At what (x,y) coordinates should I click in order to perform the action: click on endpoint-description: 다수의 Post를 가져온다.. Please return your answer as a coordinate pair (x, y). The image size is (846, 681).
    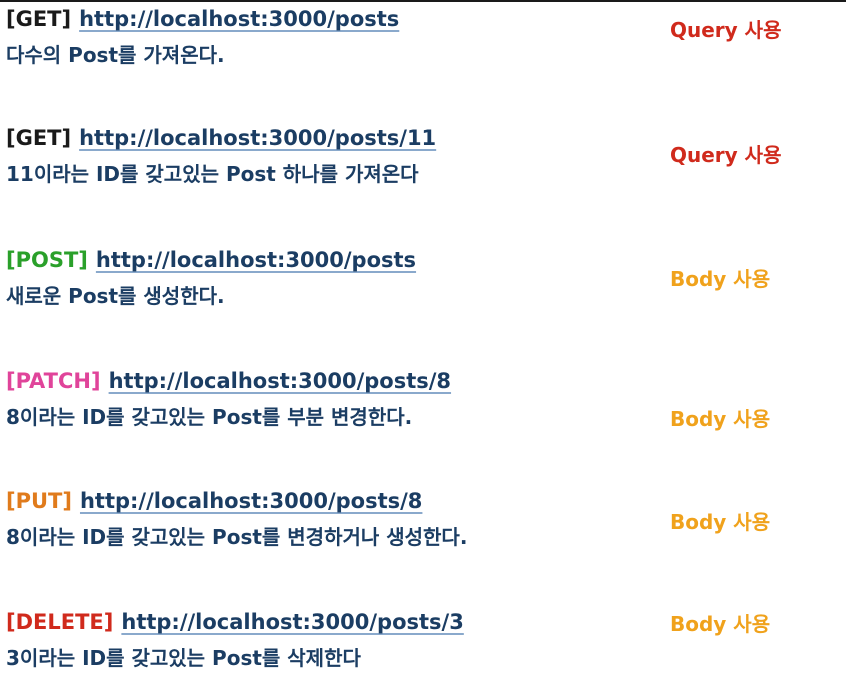
    Looking at the image, I should click on (115, 55).